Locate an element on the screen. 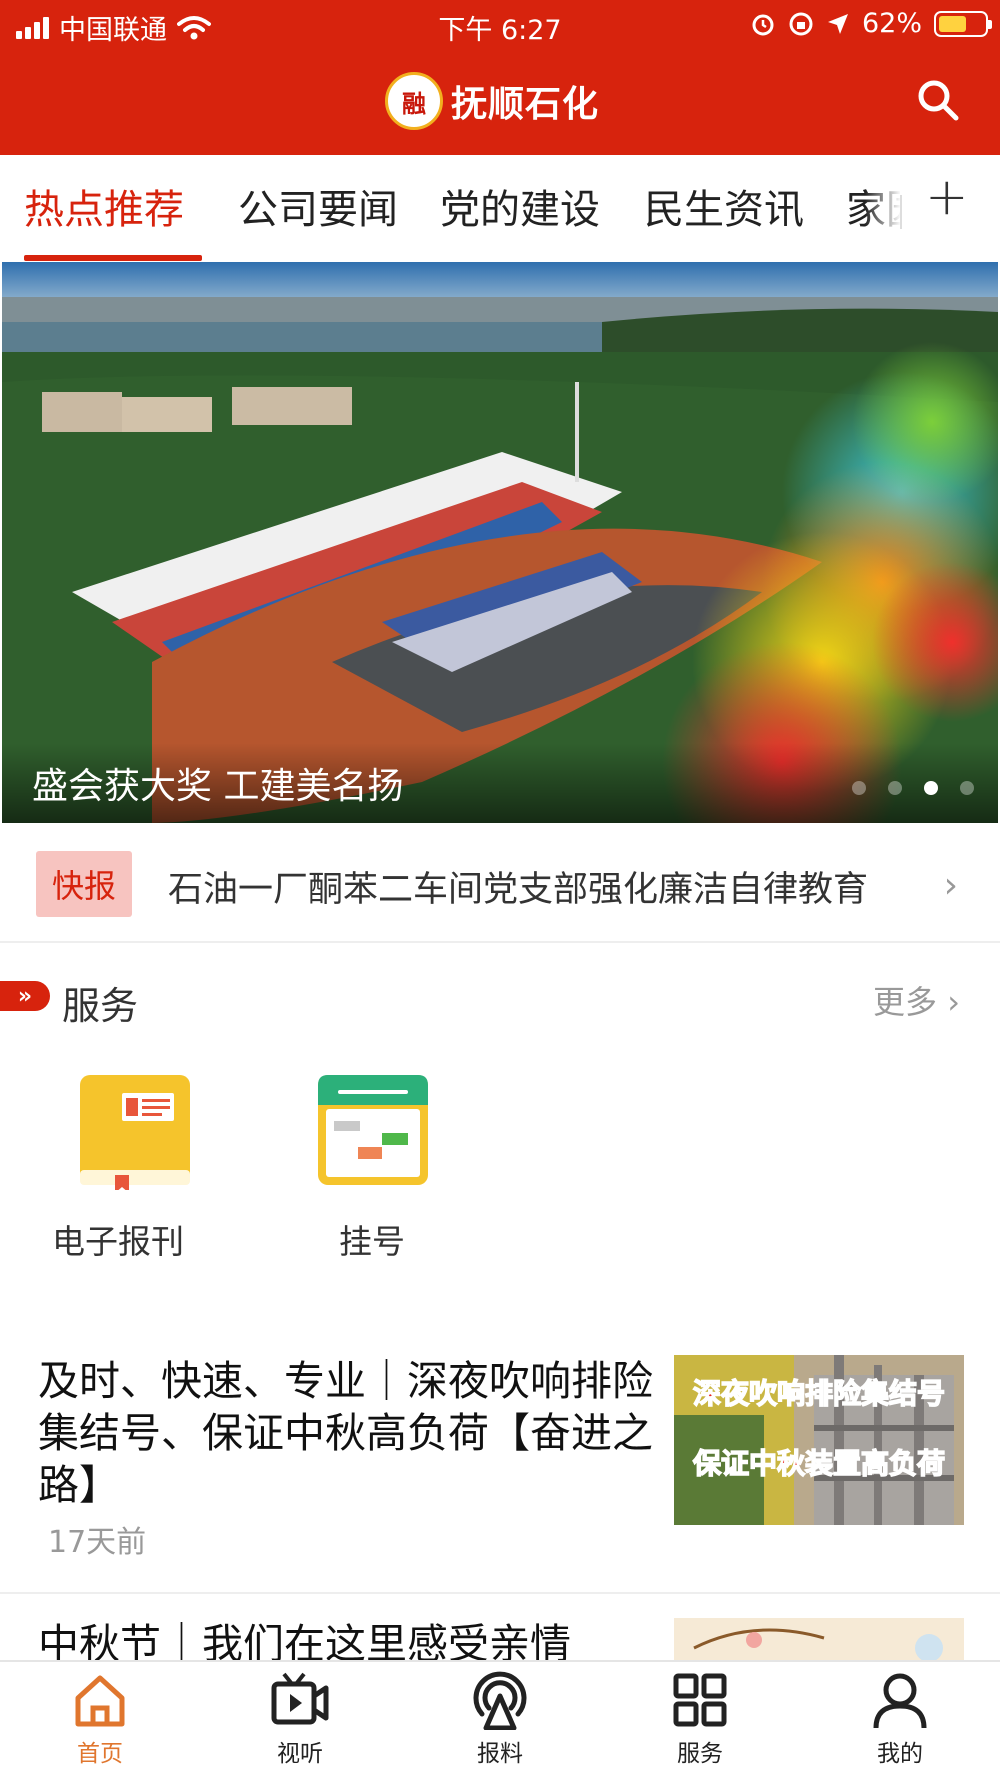 The image size is (1000, 1778). news-item: 中秋节｜我们在这里感受亲情 is located at coordinates (500, 1639).